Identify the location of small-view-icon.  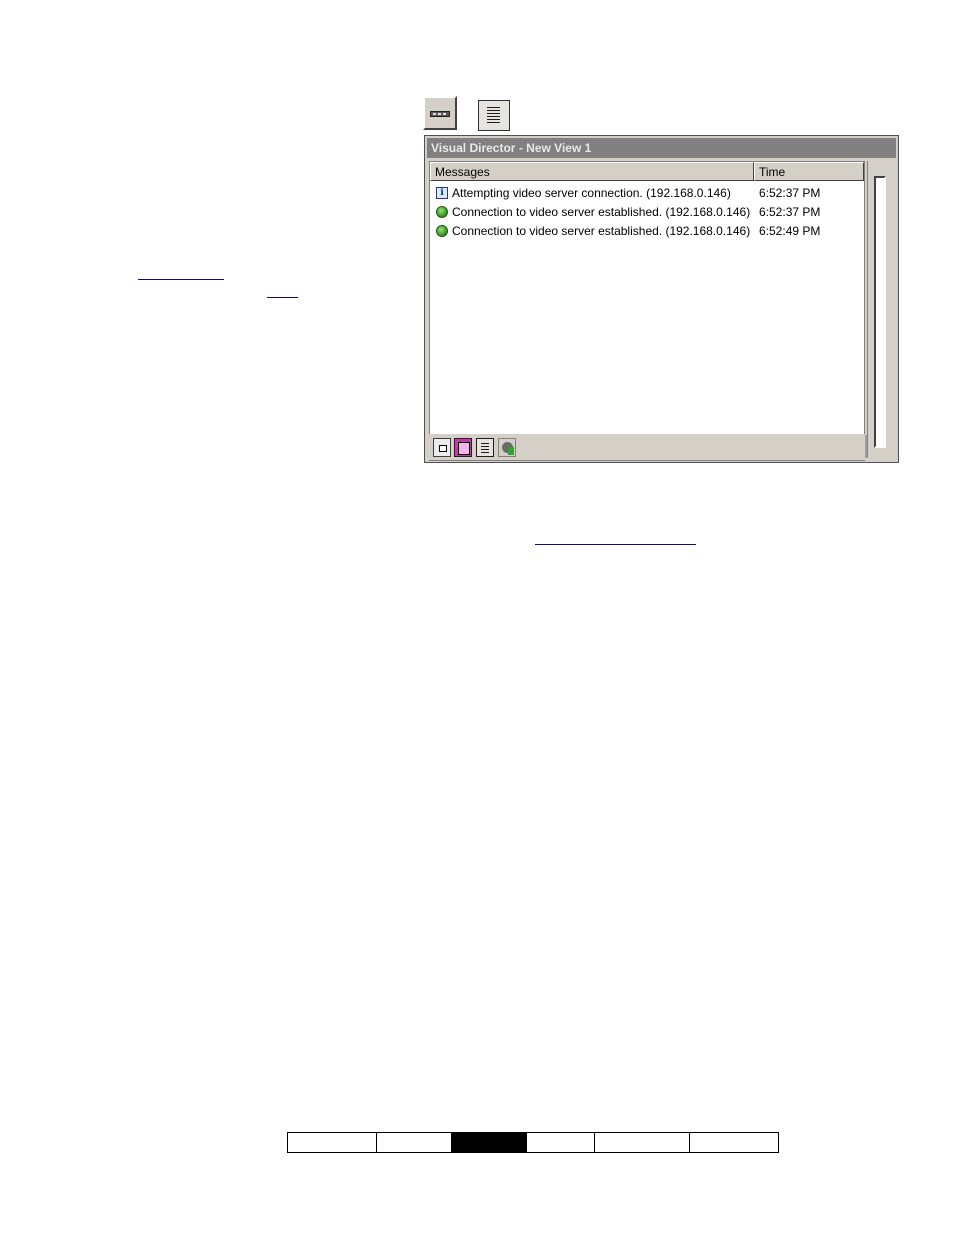
(443, 448).